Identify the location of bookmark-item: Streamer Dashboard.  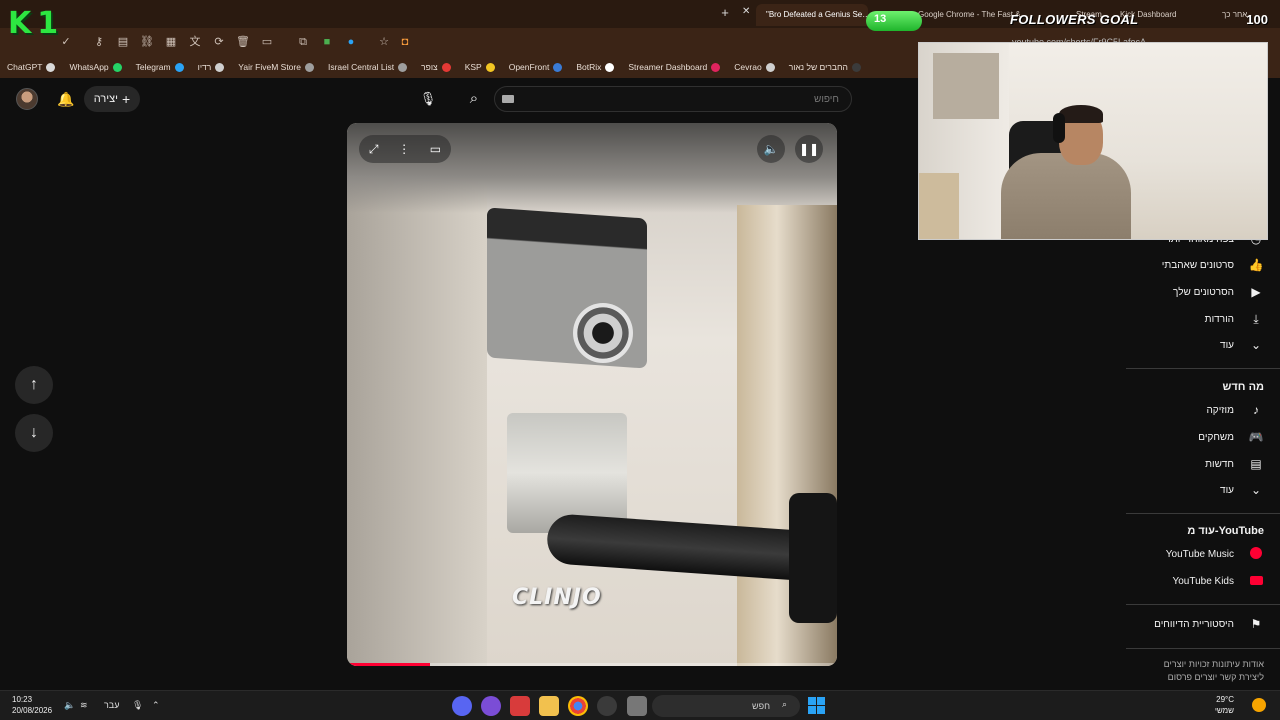
(674, 67).